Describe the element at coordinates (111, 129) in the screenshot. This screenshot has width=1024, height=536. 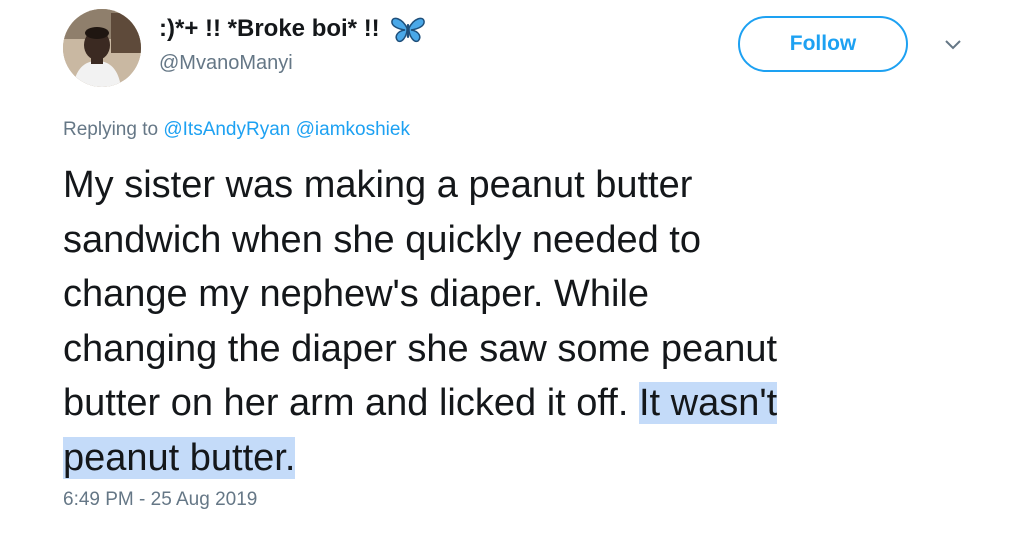
I see `reply-prefix: Replying to` at that location.